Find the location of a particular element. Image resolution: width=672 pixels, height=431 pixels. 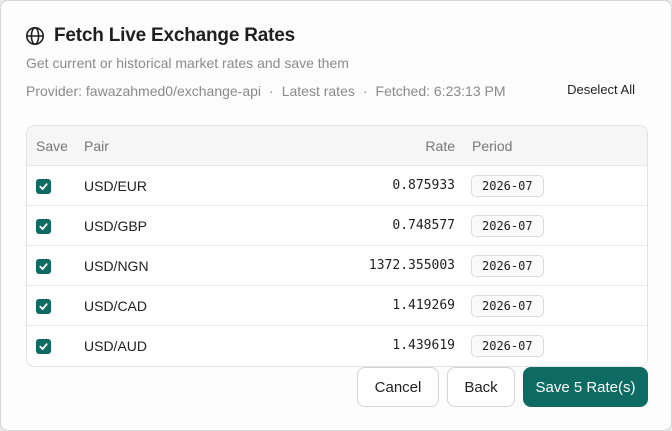

header-rate: Rate is located at coordinates (440, 146).